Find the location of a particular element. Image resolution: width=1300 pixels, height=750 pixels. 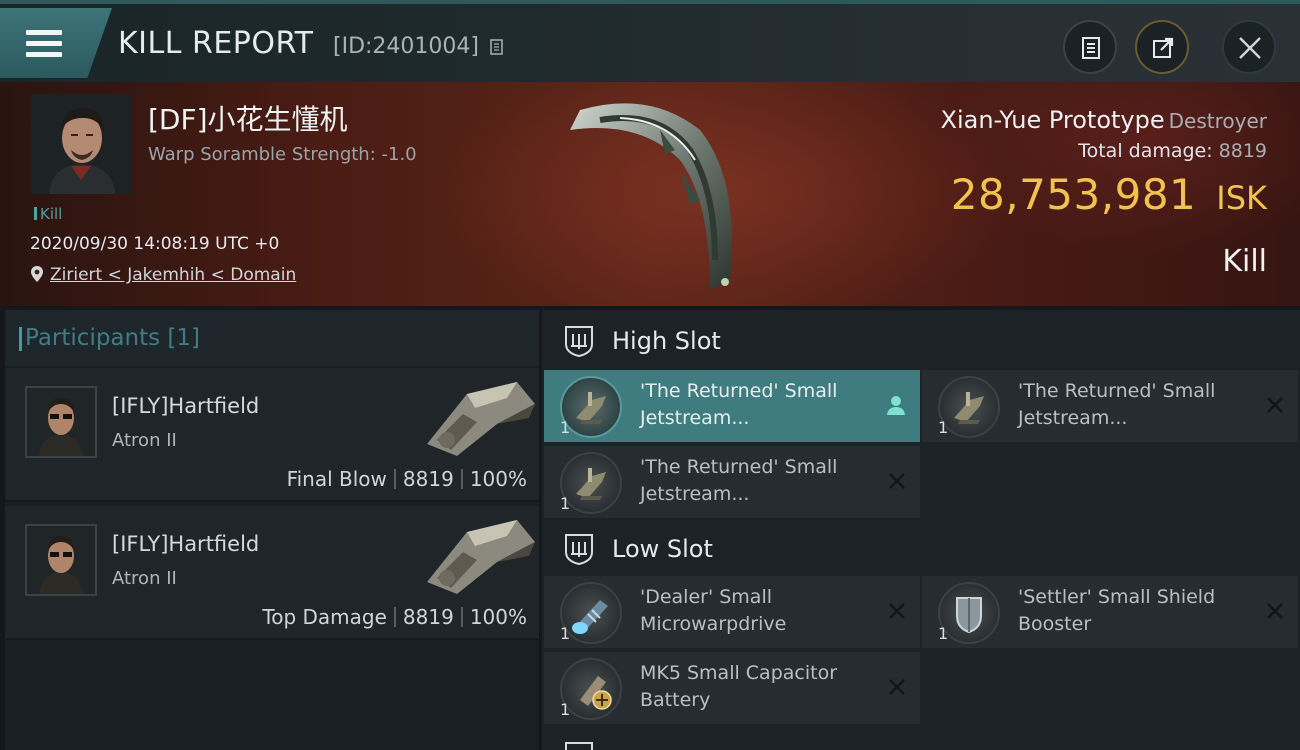

participant-role: Final Blow is located at coordinates (336, 479).